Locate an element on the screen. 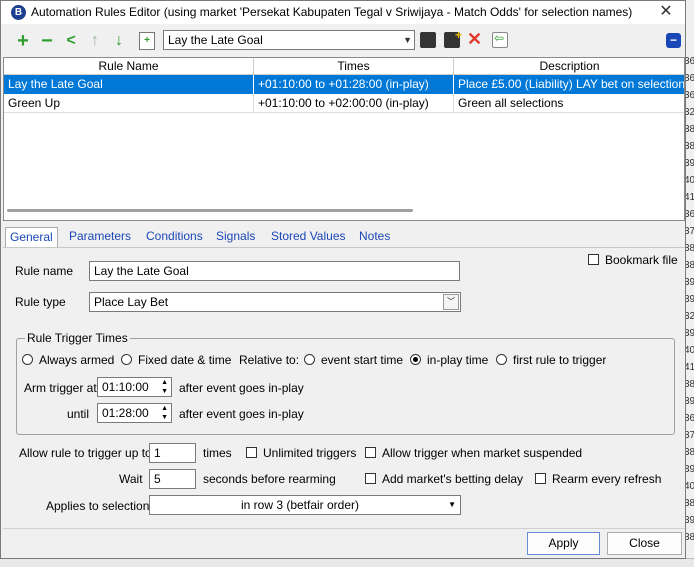  tab-general: General is located at coordinates (31, 237).